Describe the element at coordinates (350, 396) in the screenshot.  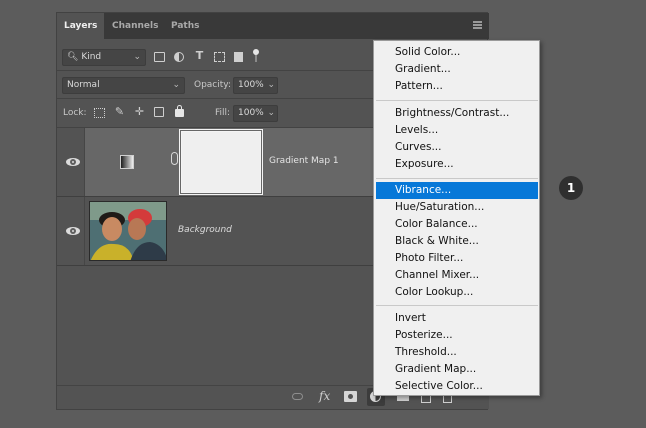
I see `add-mask-hole` at that location.